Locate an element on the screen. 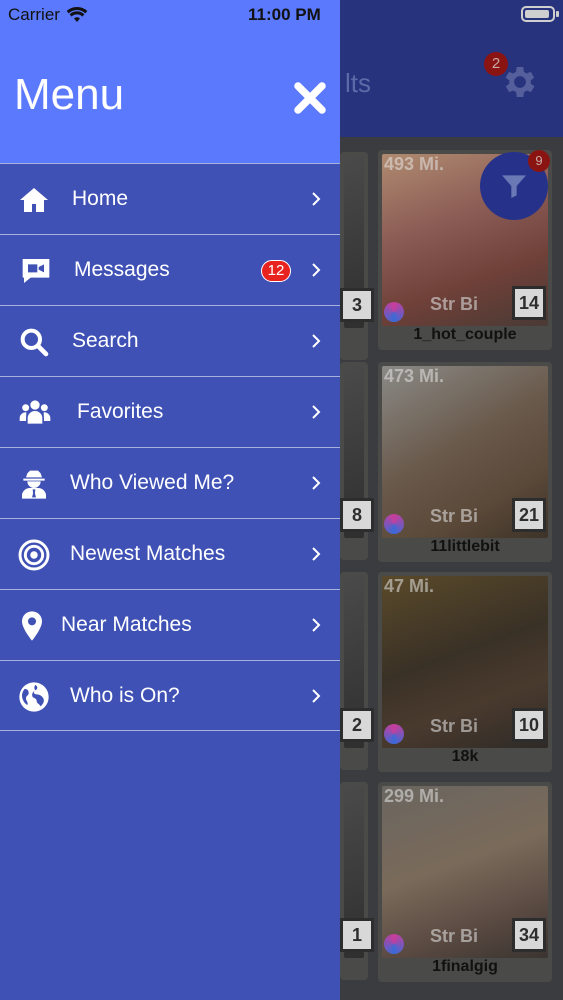  menu-item-home: Home is located at coordinates (170, 198).